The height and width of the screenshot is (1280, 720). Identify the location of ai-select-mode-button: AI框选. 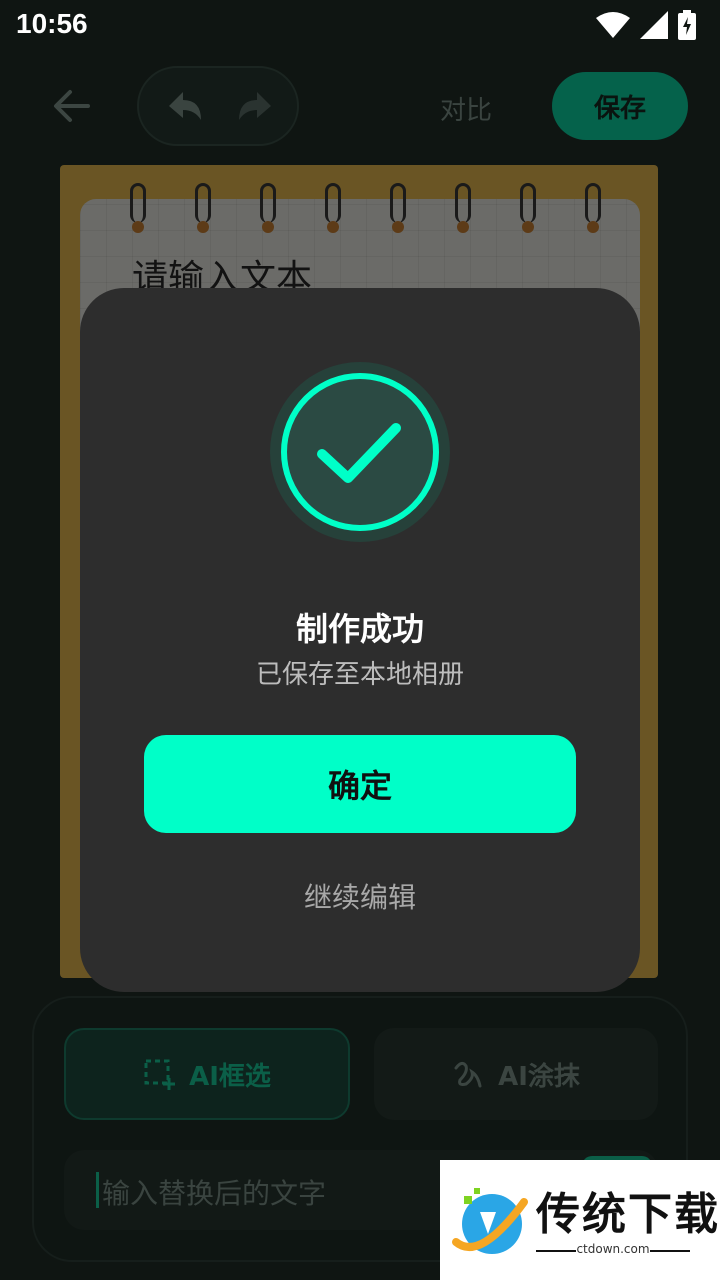
(207, 1074).